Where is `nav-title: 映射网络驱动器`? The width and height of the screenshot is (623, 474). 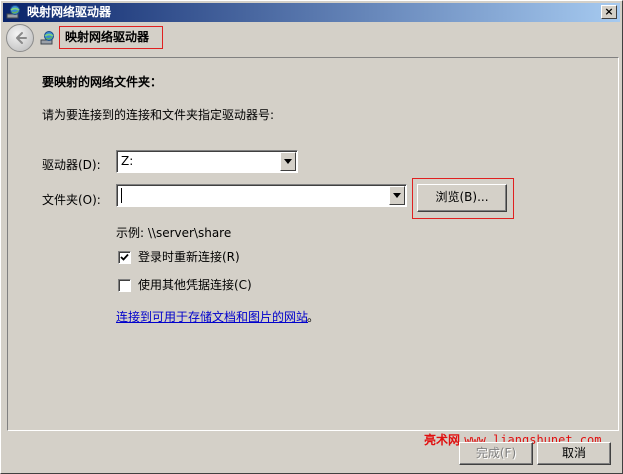
nav-title: 映射网络驱动器 is located at coordinates (107, 37).